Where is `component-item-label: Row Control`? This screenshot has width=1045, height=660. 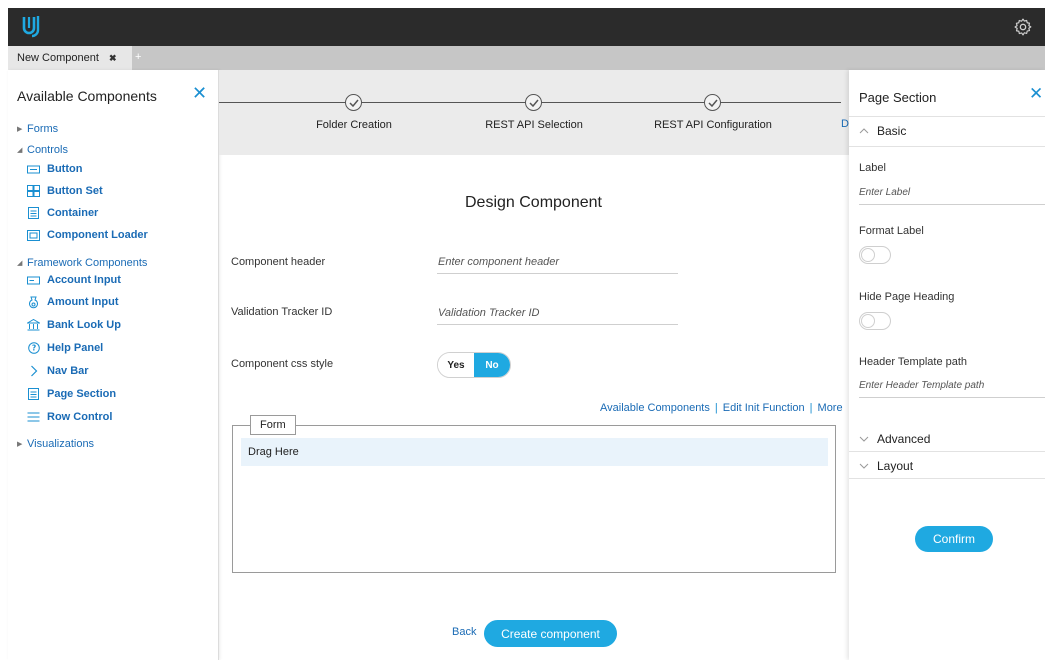
component-item-label: Row Control is located at coordinates (80, 417).